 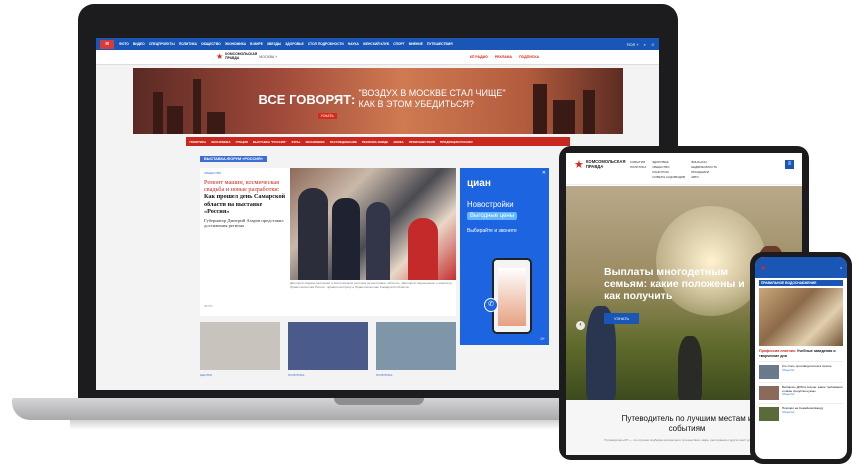 I want to click on section-nav-item: КУРЫ, so click(x=296, y=142).